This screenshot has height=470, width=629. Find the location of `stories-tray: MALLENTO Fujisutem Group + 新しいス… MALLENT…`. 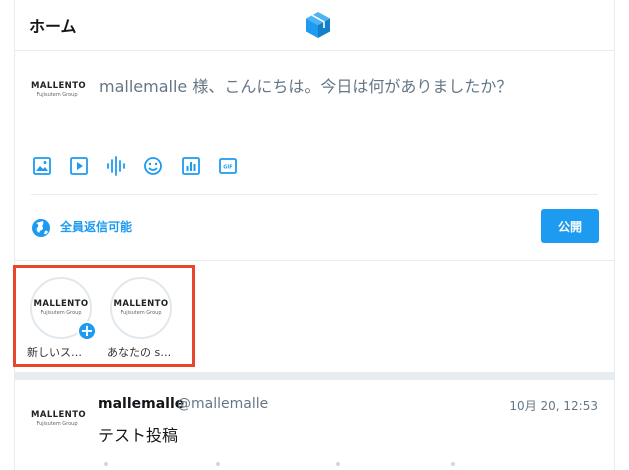

stories-tray: MALLENTO Fujisutem Group + 新しいス… MALLENT… is located at coordinates (104, 316).